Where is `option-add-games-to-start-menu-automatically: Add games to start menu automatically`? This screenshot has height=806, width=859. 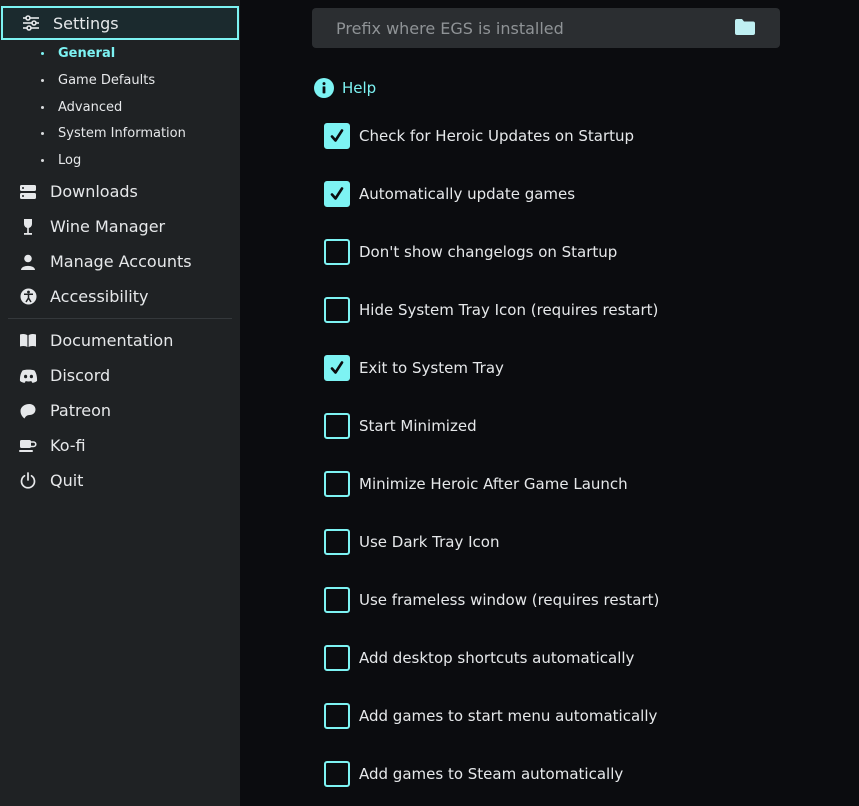 option-add-games-to-start-menu-automatically: Add games to start menu automatically is located at coordinates (490, 716).